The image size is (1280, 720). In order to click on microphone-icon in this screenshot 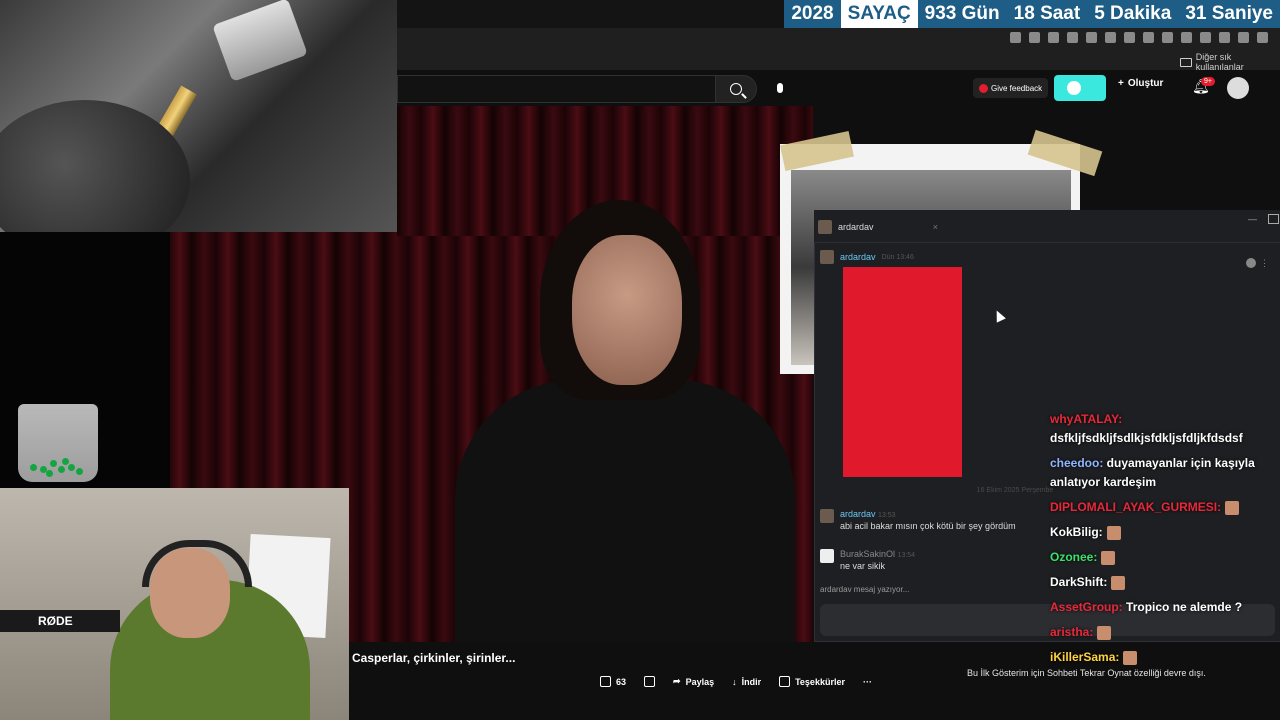, I will do `click(780, 88)`.